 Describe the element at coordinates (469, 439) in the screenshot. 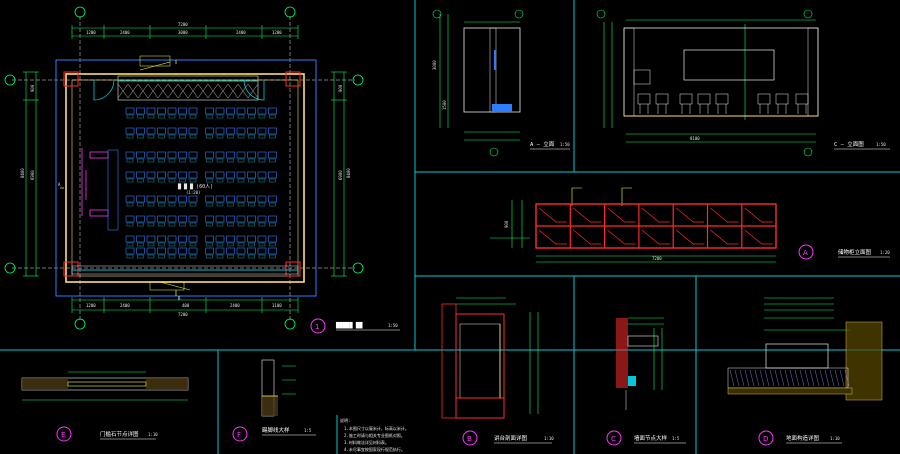

I see `detail-b-callout: B` at that location.